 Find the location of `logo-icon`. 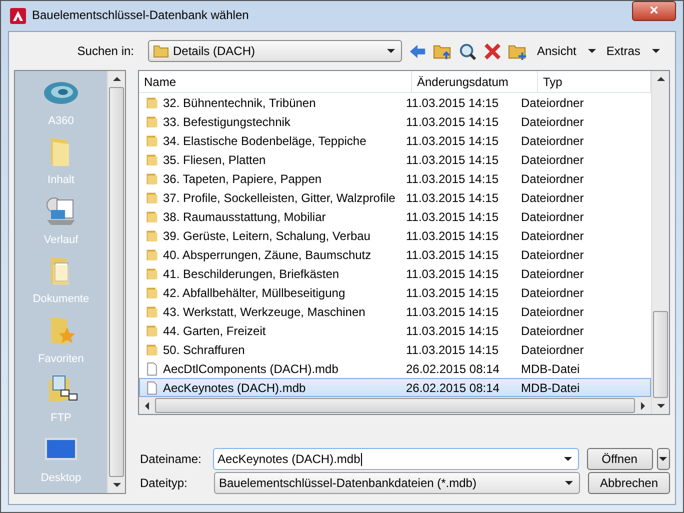

logo-icon is located at coordinates (18, 16).